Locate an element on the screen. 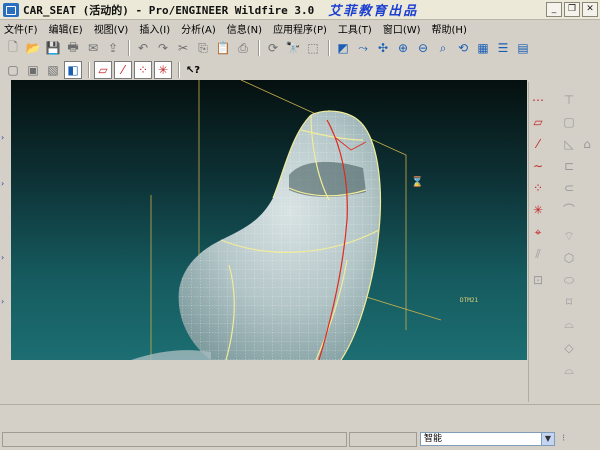 The image size is (600, 450). view-manager-icon: ▤ is located at coordinates (523, 48).